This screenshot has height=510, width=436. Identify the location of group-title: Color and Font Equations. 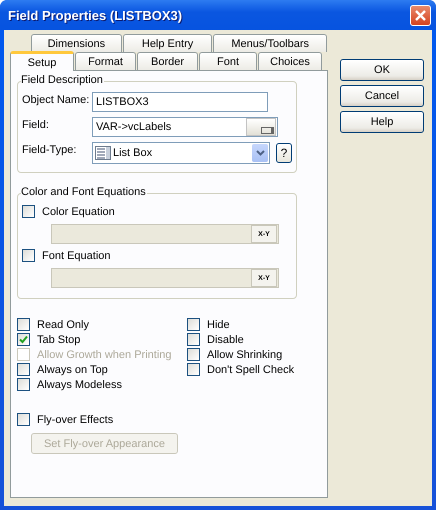
(84, 192).